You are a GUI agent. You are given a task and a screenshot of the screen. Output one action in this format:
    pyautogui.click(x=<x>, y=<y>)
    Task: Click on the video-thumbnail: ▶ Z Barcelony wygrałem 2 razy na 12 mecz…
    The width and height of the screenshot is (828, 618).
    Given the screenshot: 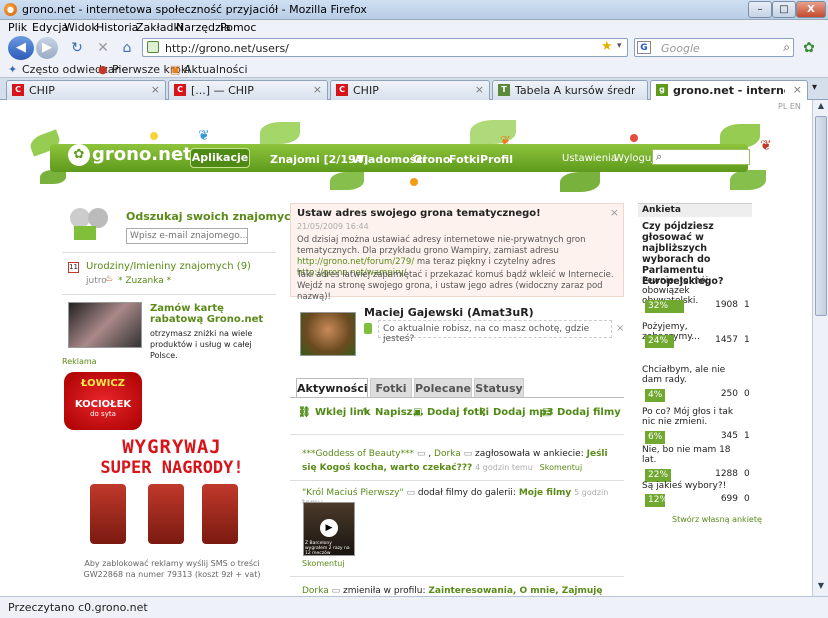 What is the action you would take?
    pyautogui.click(x=329, y=529)
    